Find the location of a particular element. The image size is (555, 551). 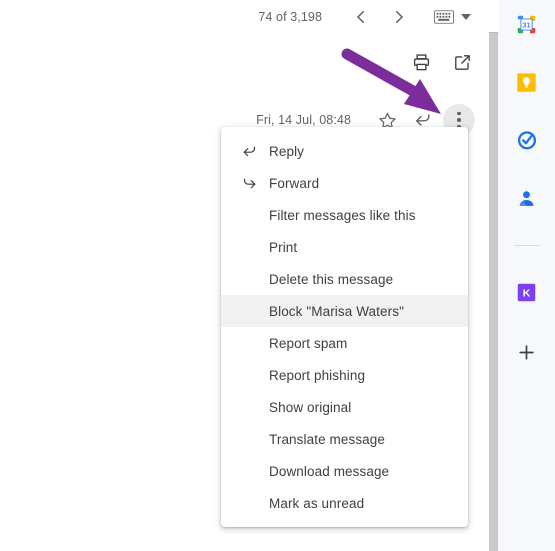

menu-item-filter-messages-like-this: Filter messages like this is located at coordinates (344, 215).